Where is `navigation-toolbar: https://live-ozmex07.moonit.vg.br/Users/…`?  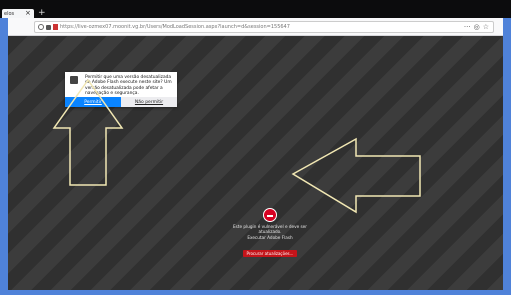
navigation-toolbar: https://live-ozmex07.moonit.vg.br/Users/… is located at coordinates (255, 27).